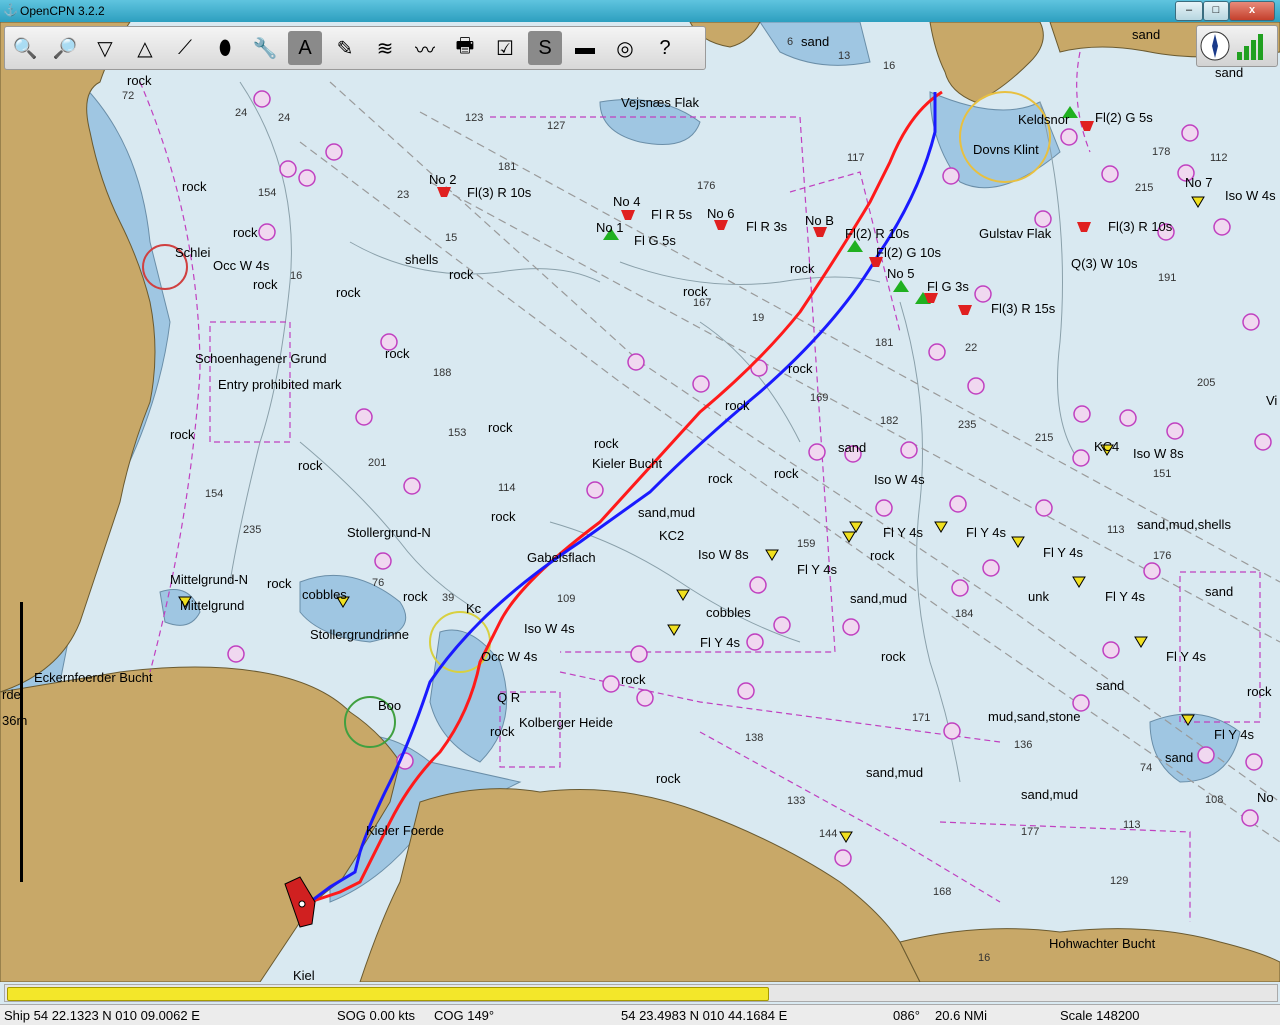 Image resolution: width=1280 pixels, height=1025 pixels. Describe the element at coordinates (921, 718) in the screenshot. I see `depth-sounding: 171` at that location.